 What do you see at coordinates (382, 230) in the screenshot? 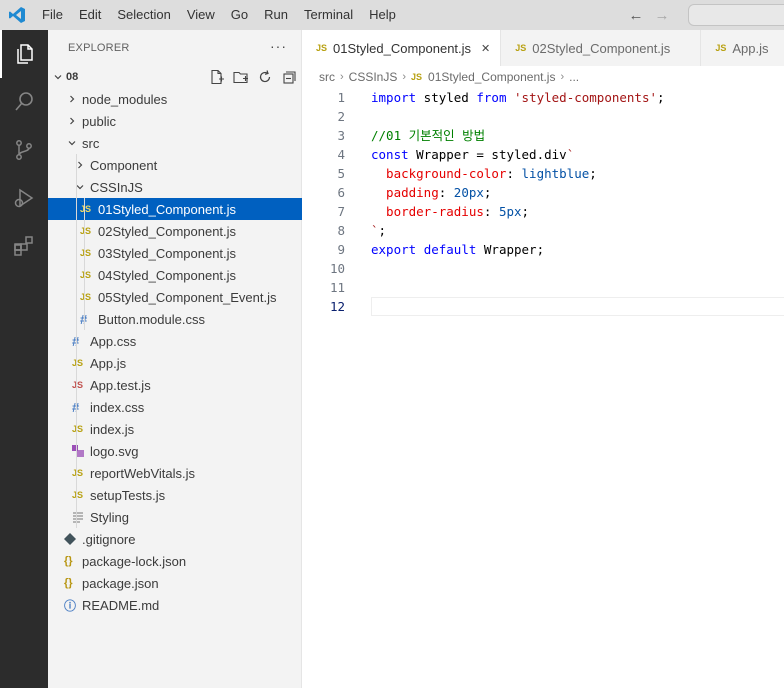
I see `code-token: ;` at bounding box center [382, 230].